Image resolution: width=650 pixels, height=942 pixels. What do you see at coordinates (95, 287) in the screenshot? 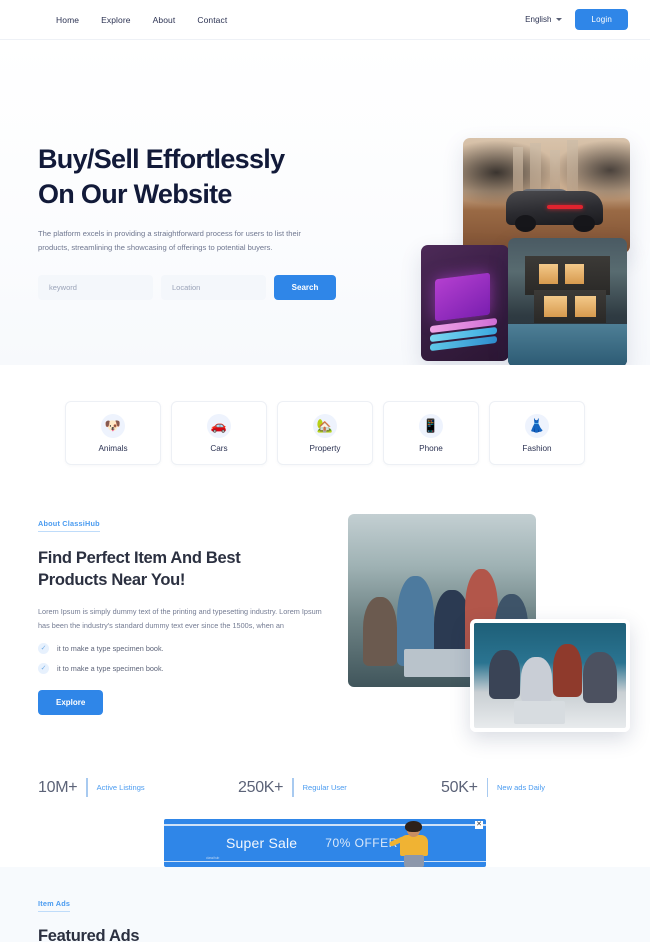
I see `search-keyword-input` at bounding box center [95, 287].